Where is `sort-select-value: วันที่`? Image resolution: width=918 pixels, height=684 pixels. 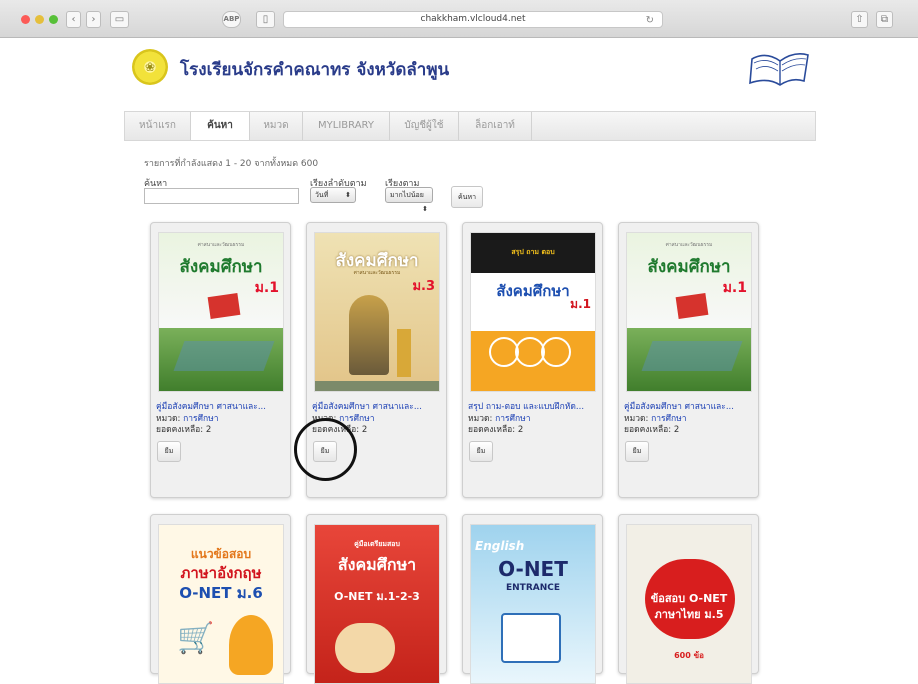 sort-select-value: วันที่ is located at coordinates (322, 195).